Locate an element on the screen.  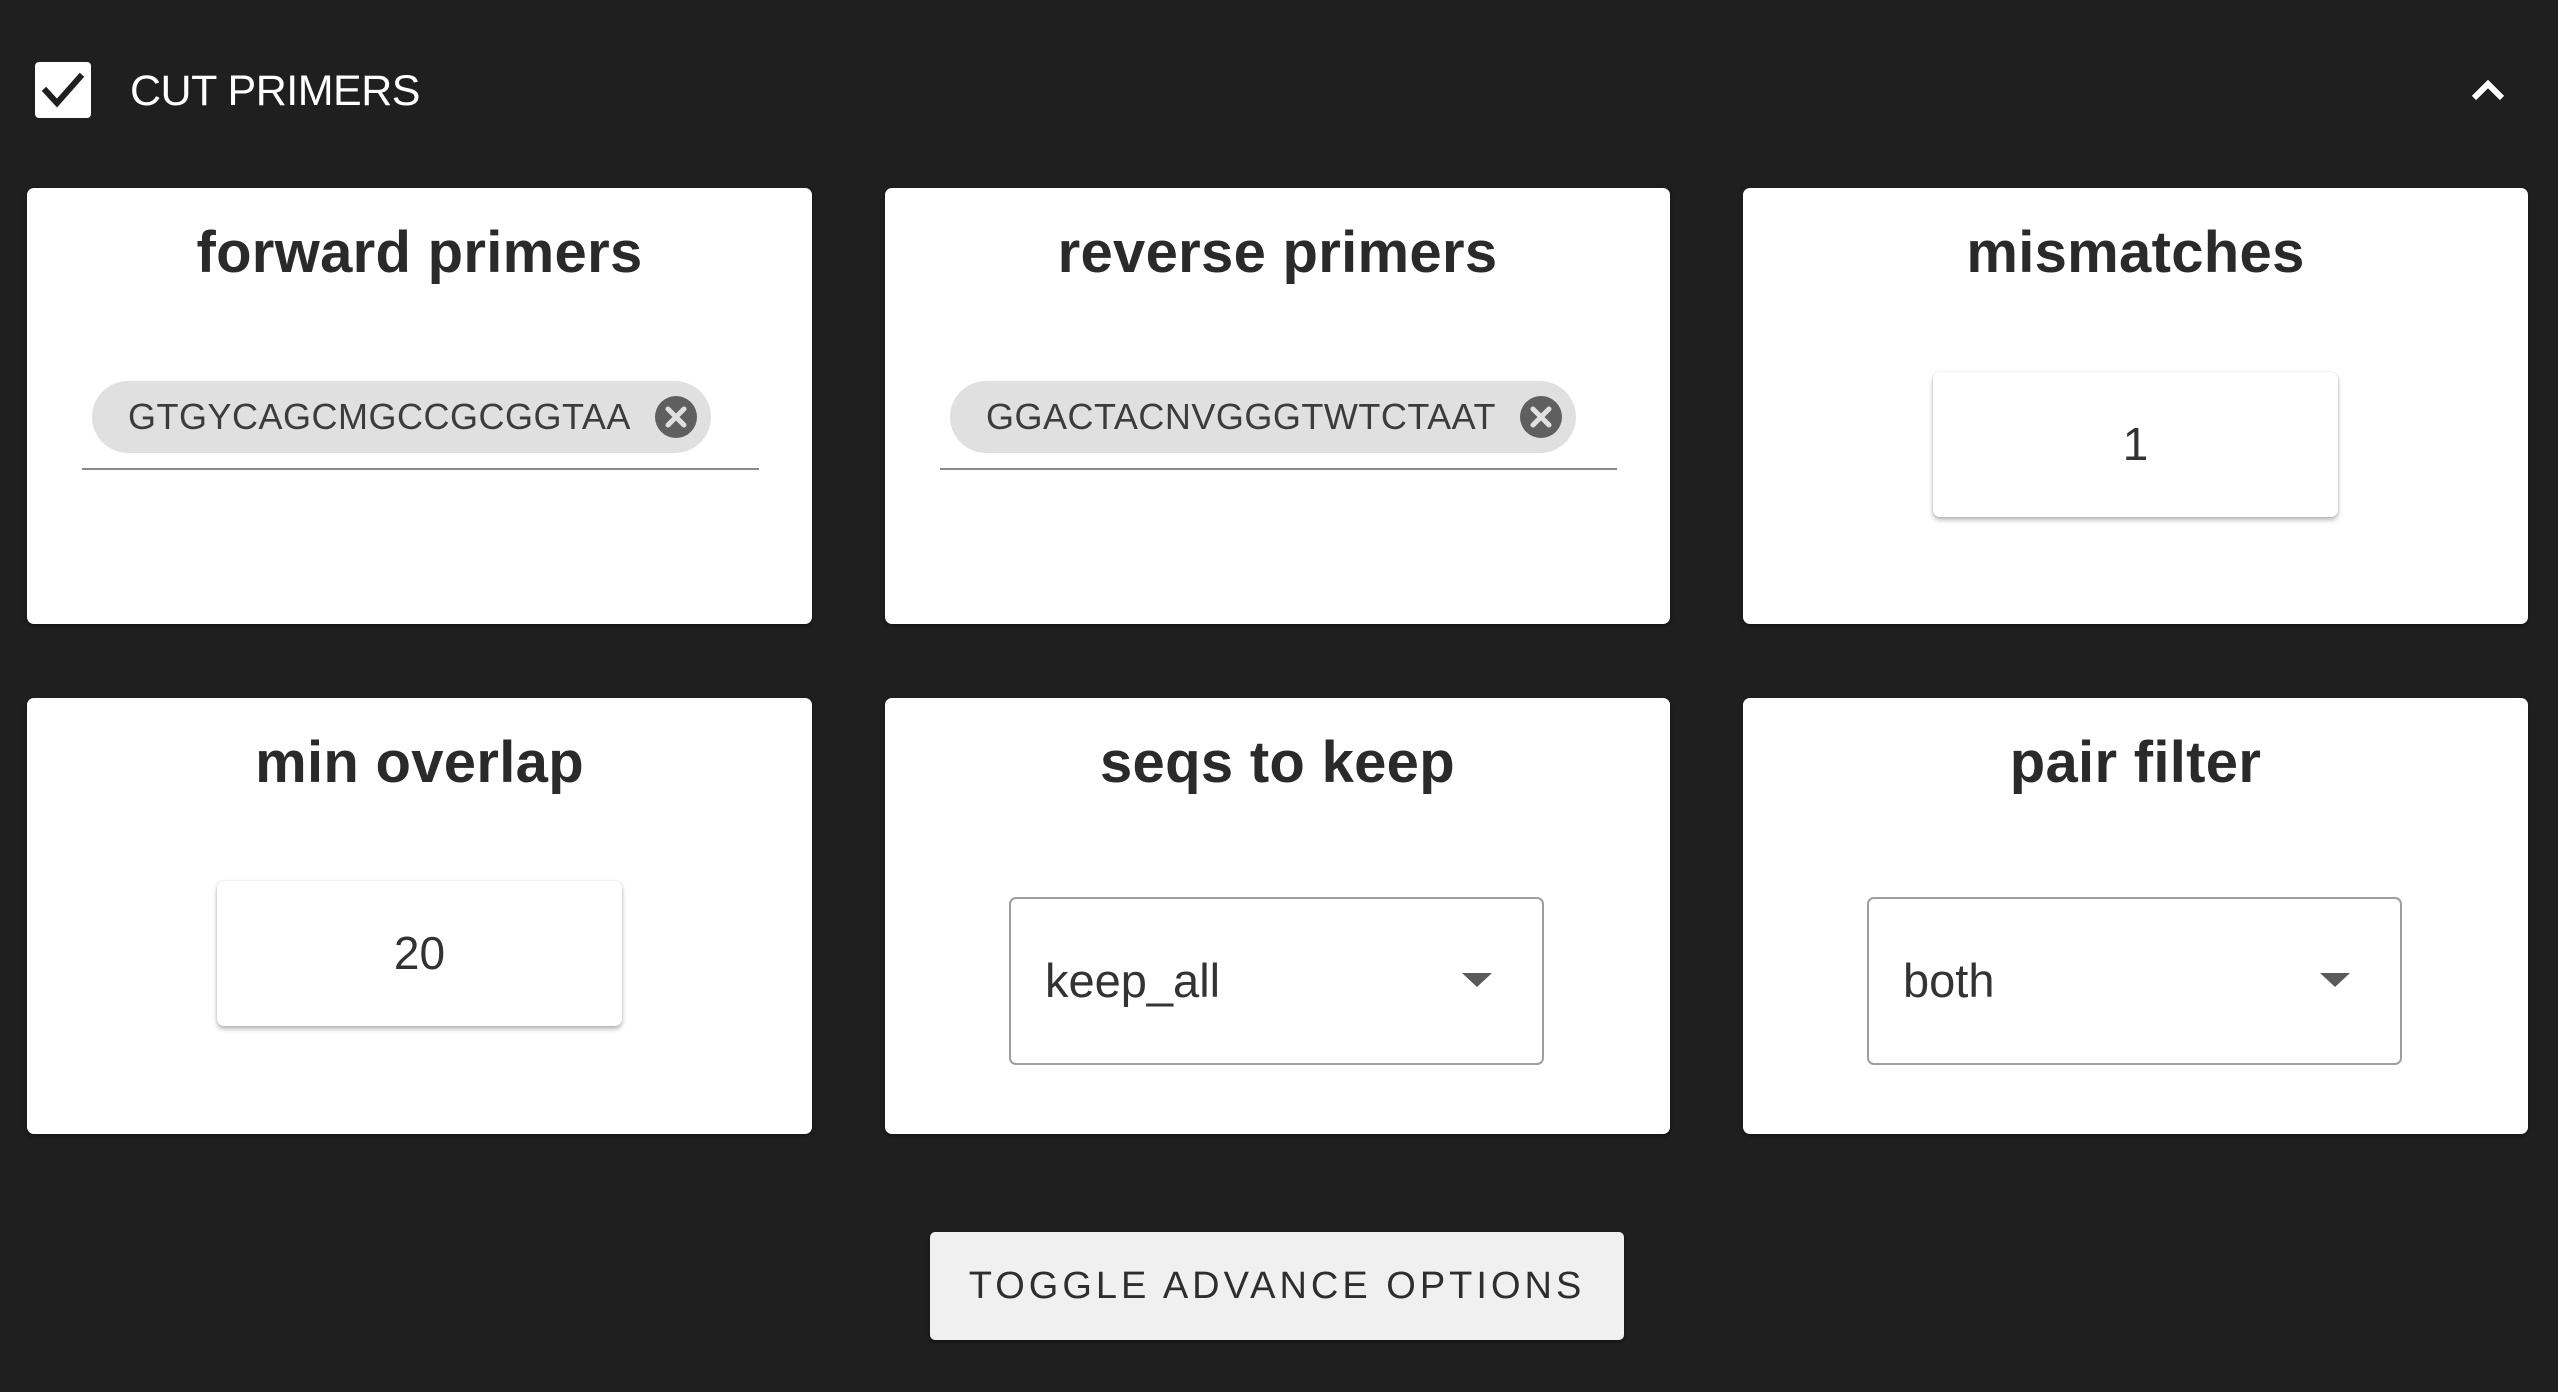
mismatches-title: mismatches is located at coordinates (2135, 252).